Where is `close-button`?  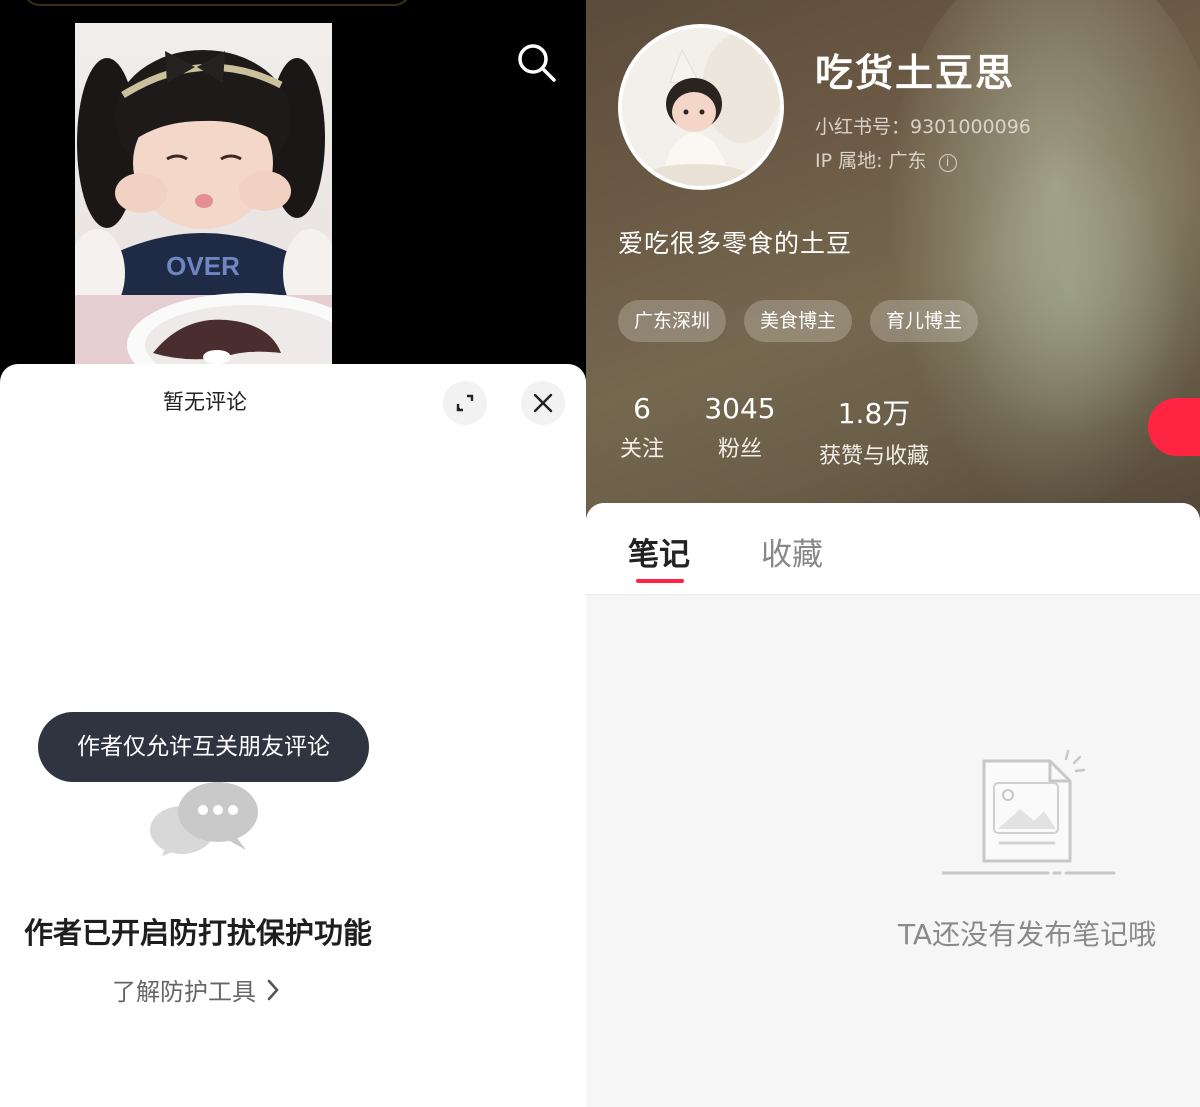
close-button is located at coordinates (543, 403).